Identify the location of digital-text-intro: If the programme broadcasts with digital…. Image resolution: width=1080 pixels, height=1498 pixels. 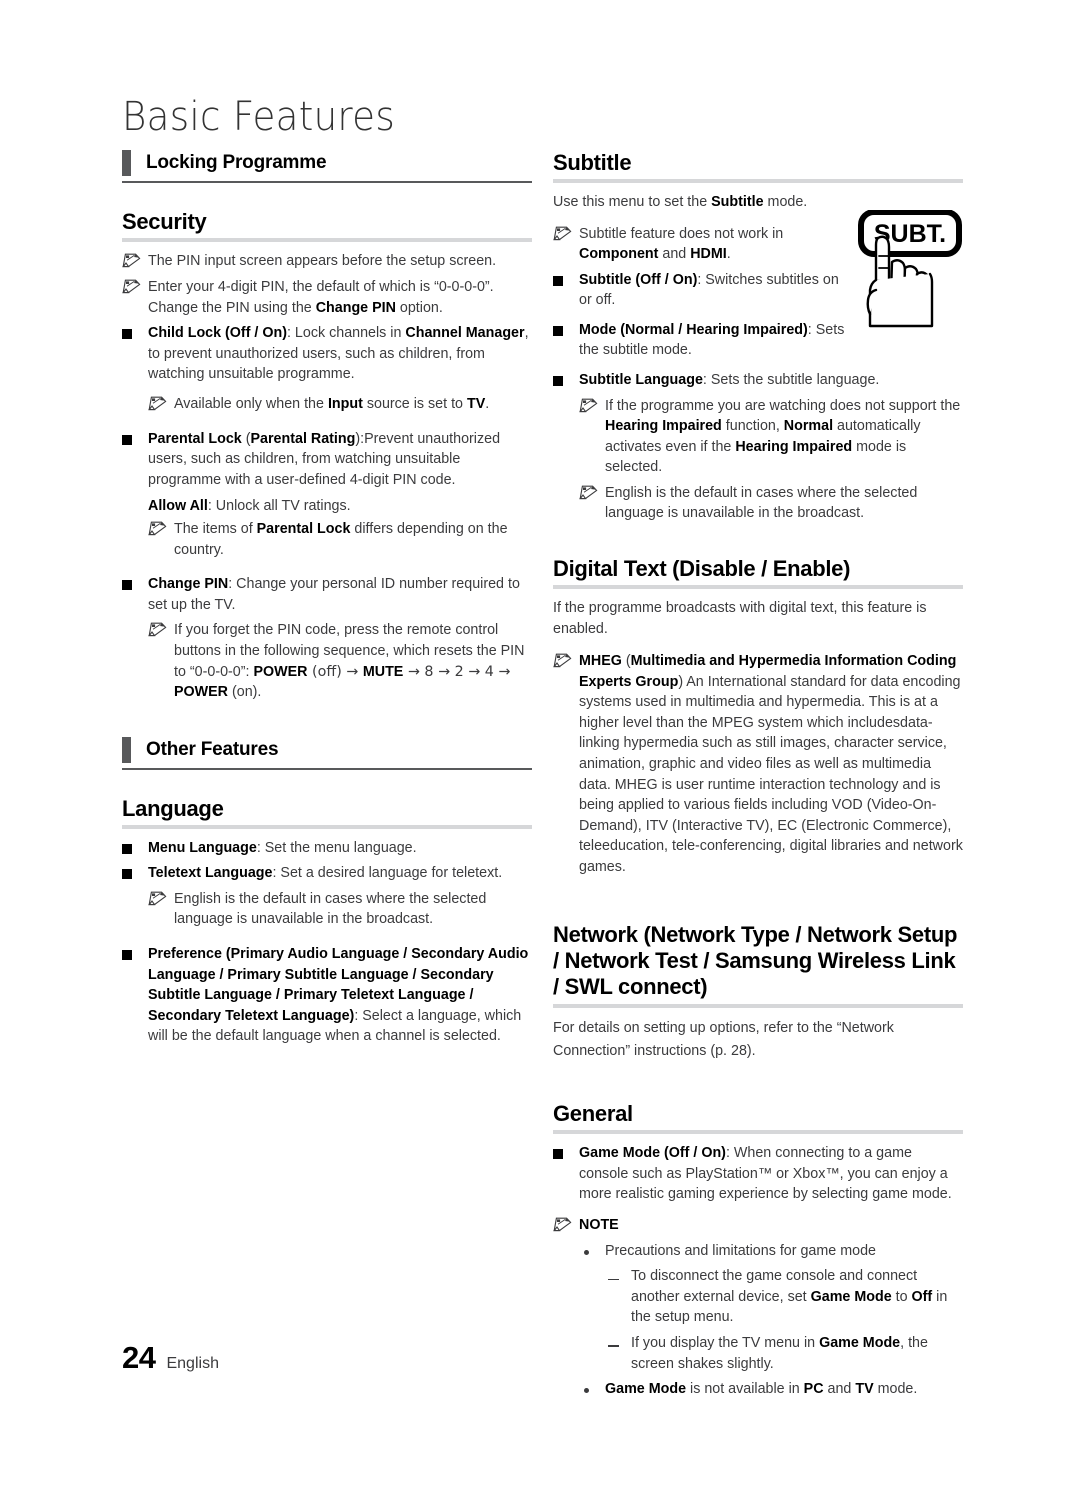
(740, 618).